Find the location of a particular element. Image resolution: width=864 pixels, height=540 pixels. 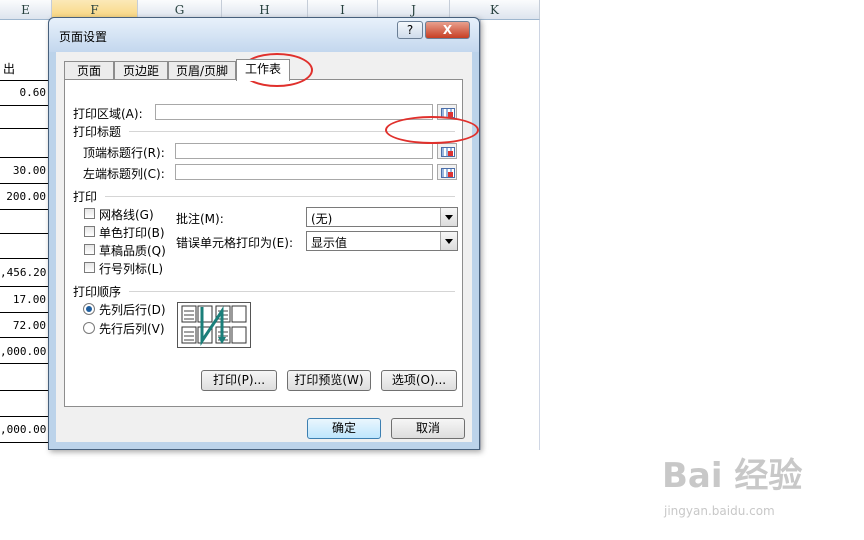

tab-sheet: 工作表 is located at coordinates (263, 70).